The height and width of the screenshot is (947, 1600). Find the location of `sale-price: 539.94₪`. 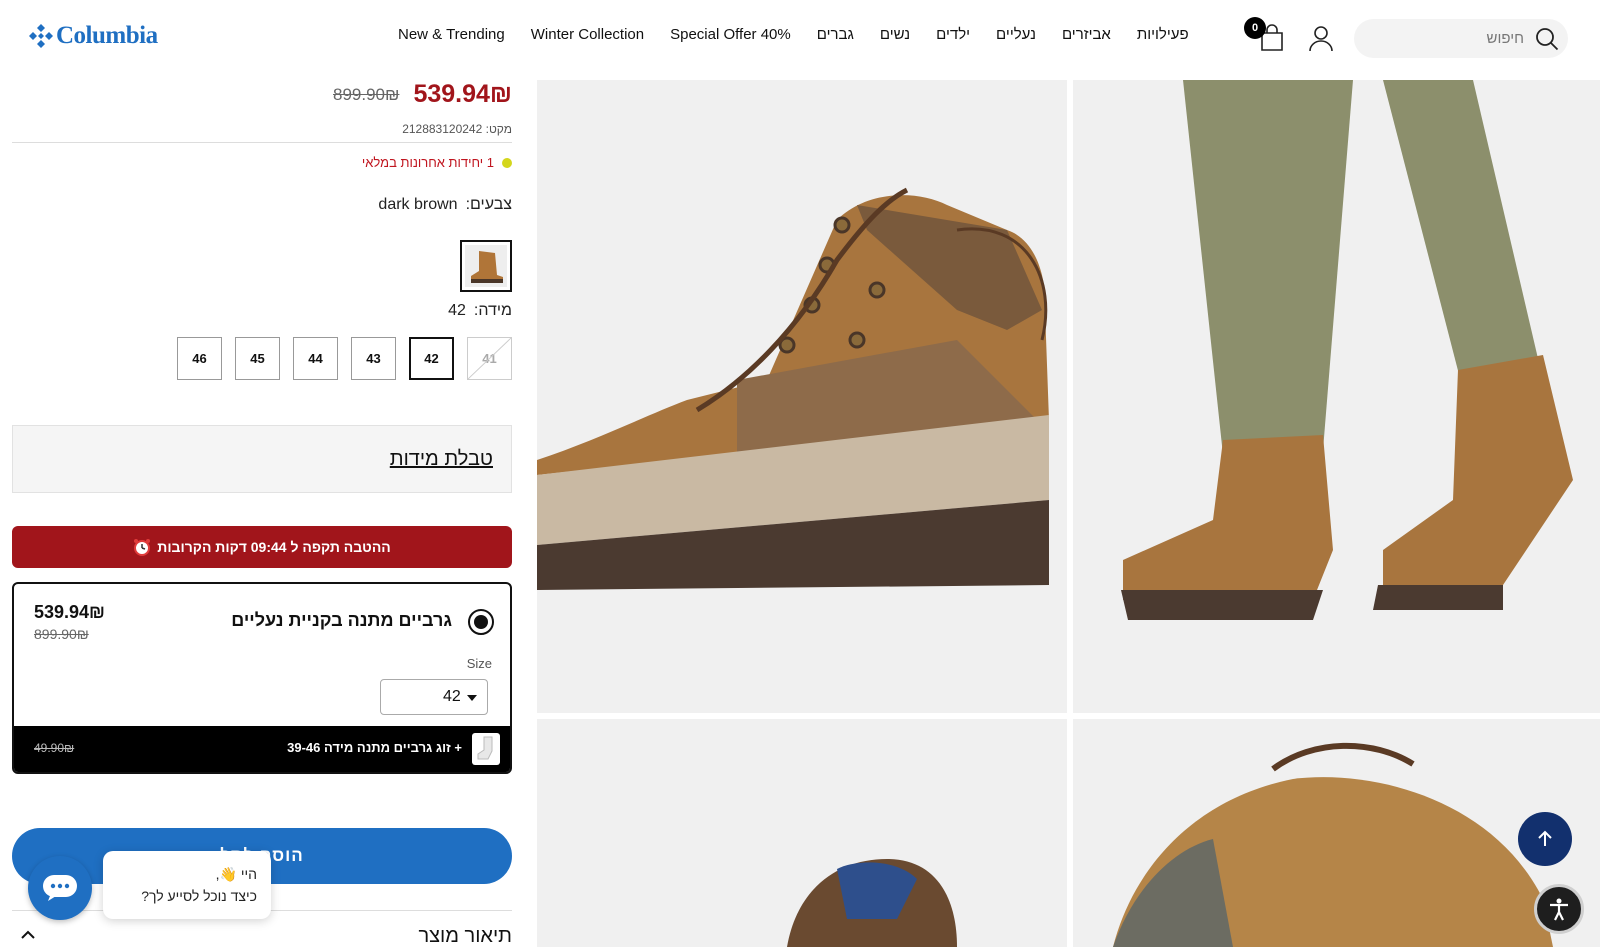

sale-price: 539.94₪ is located at coordinates (462, 94).